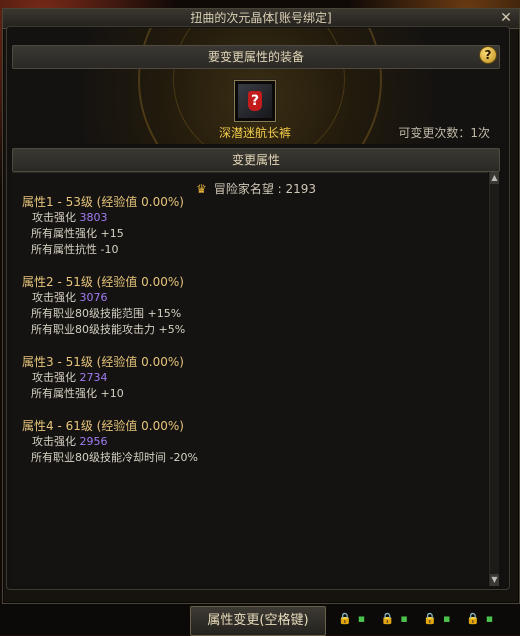  I want to click on attack-boost-value: 2734, so click(93, 377).